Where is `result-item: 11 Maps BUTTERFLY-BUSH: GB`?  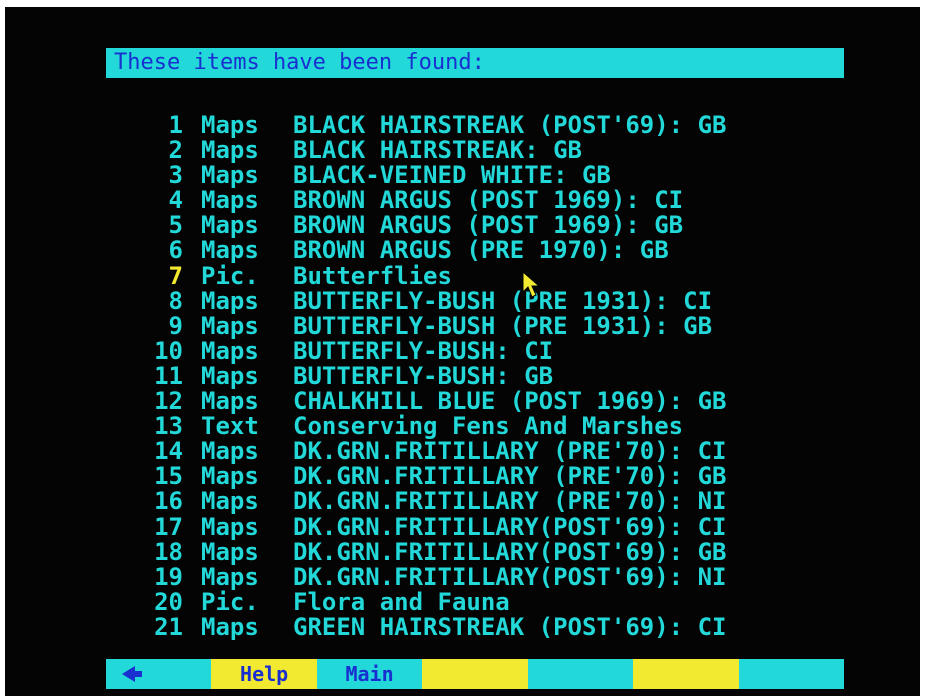
result-item: 11 Maps BUTTERFLY-BUSH: GB is located at coordinates (495, 375).